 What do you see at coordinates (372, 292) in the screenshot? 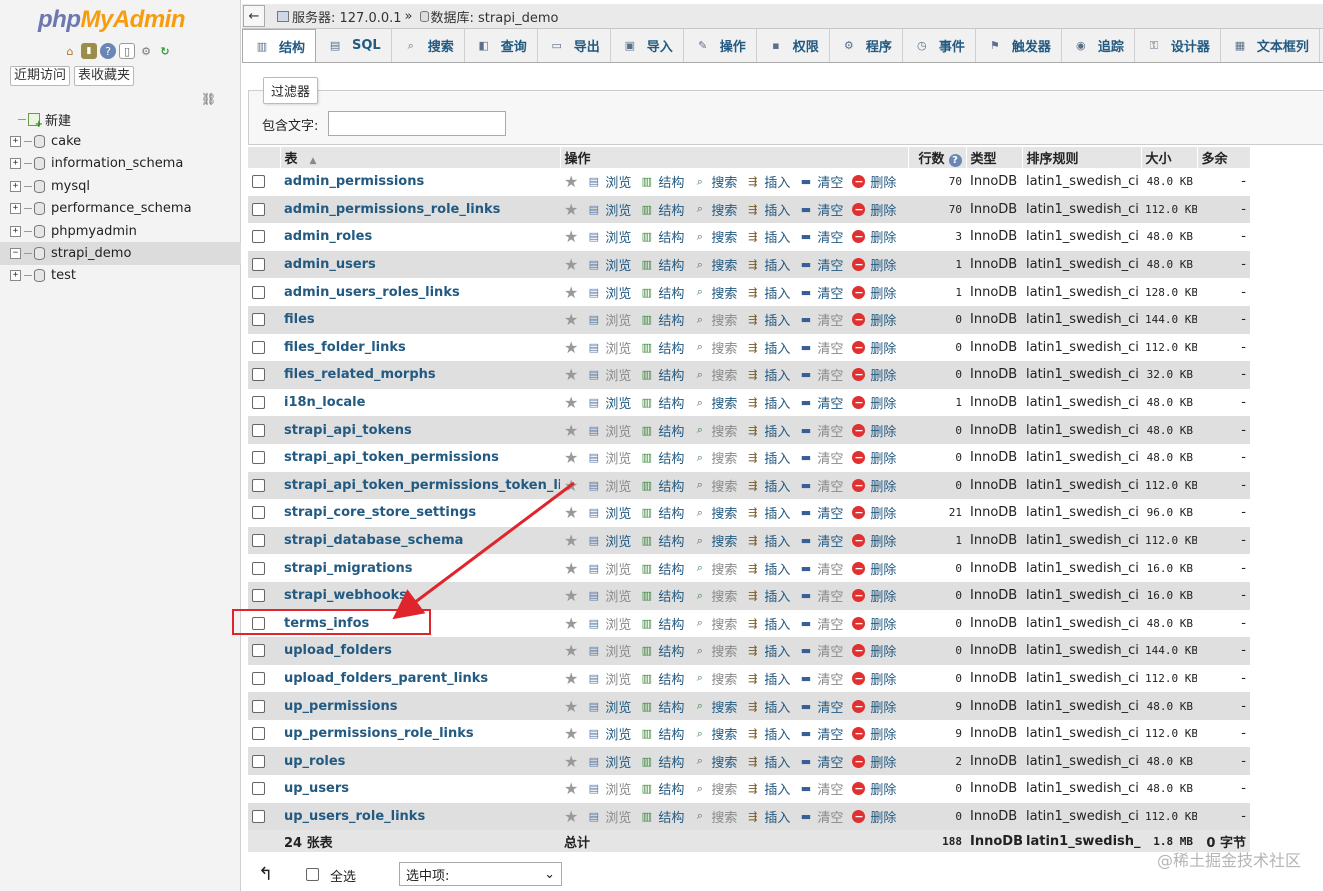
I see `table-name-link: admin_users_roles_links` at bounding box center [372, 292].